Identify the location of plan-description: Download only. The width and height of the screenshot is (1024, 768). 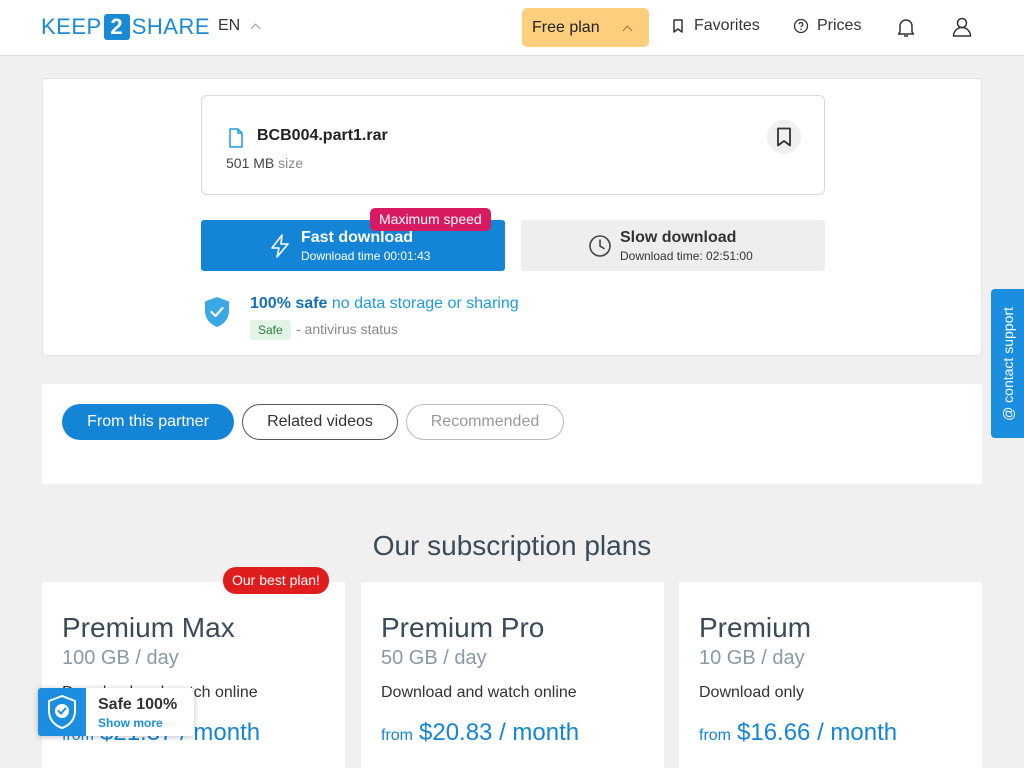
(751, 692).